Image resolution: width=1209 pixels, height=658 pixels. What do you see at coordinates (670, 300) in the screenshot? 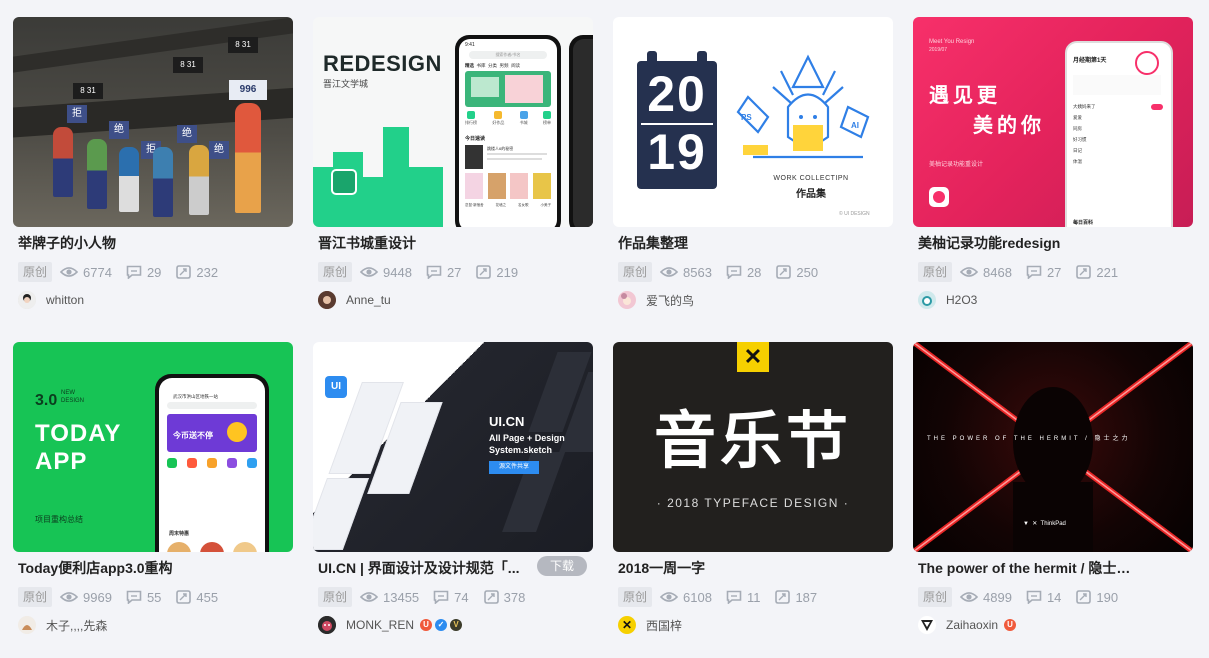
I see `author-name: 爱飞的鸟` at bounding box center [670, 300].